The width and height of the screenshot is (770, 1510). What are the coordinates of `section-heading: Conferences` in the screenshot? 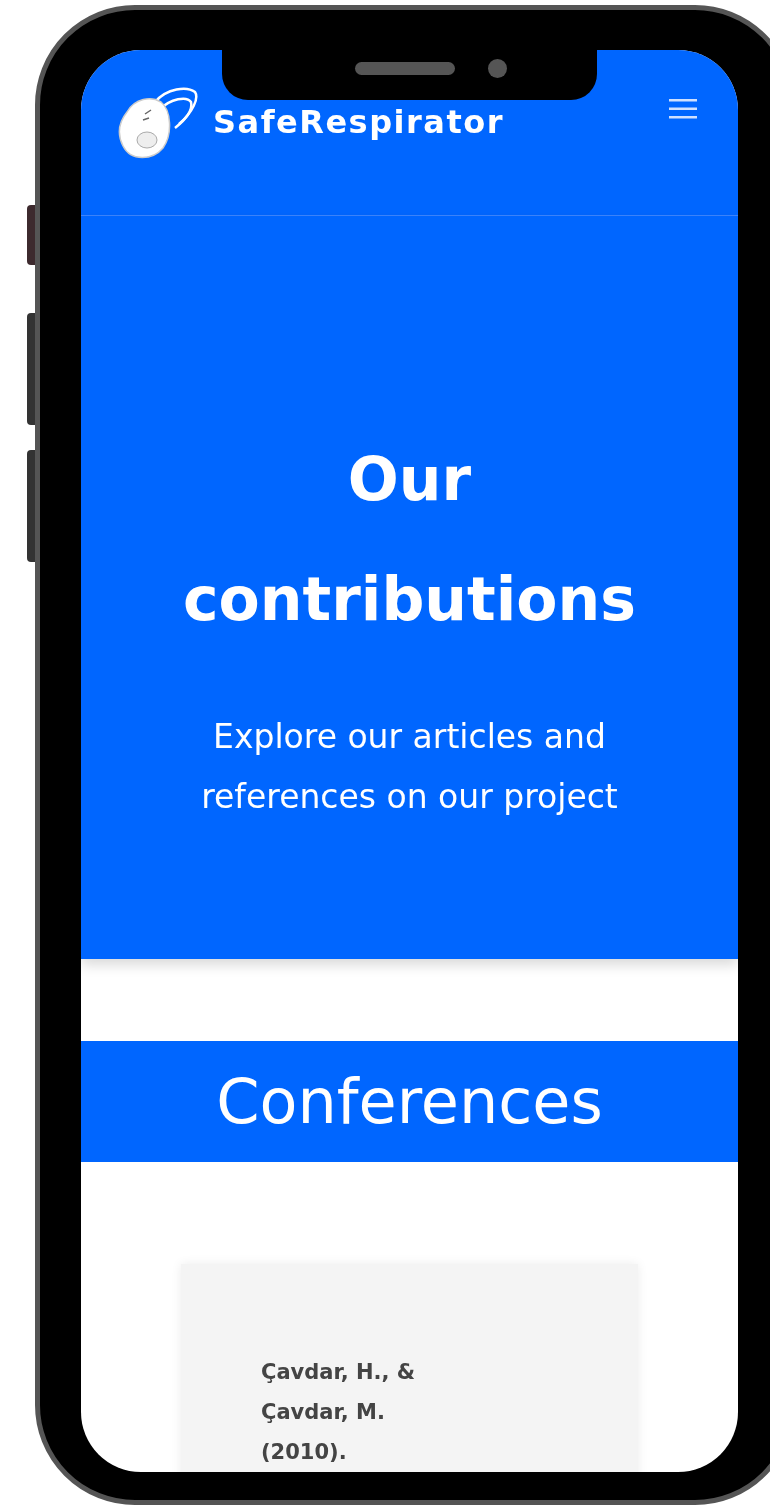 It's located at (409, 1101).